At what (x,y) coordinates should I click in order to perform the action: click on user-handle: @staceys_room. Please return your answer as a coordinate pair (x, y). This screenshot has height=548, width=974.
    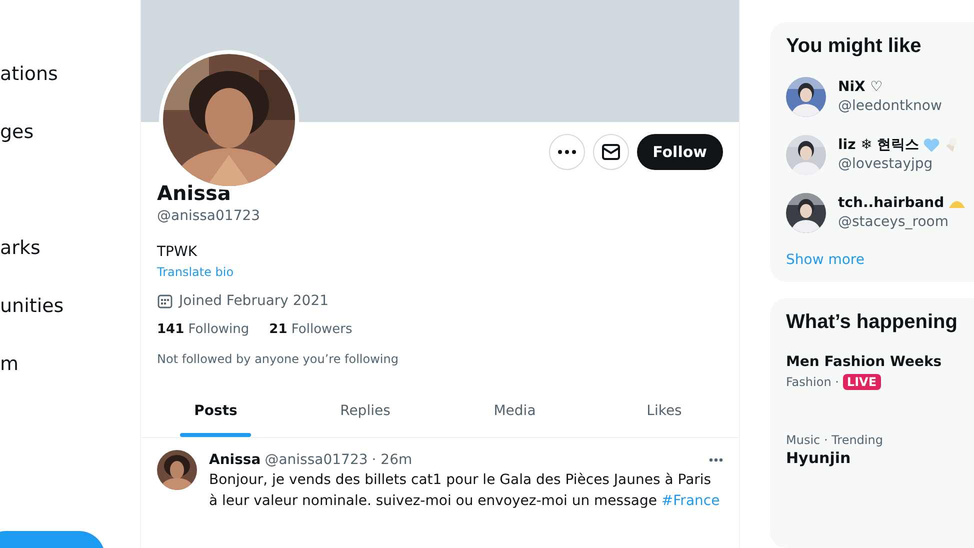
    Looking at the image, I should click on (894, 222).